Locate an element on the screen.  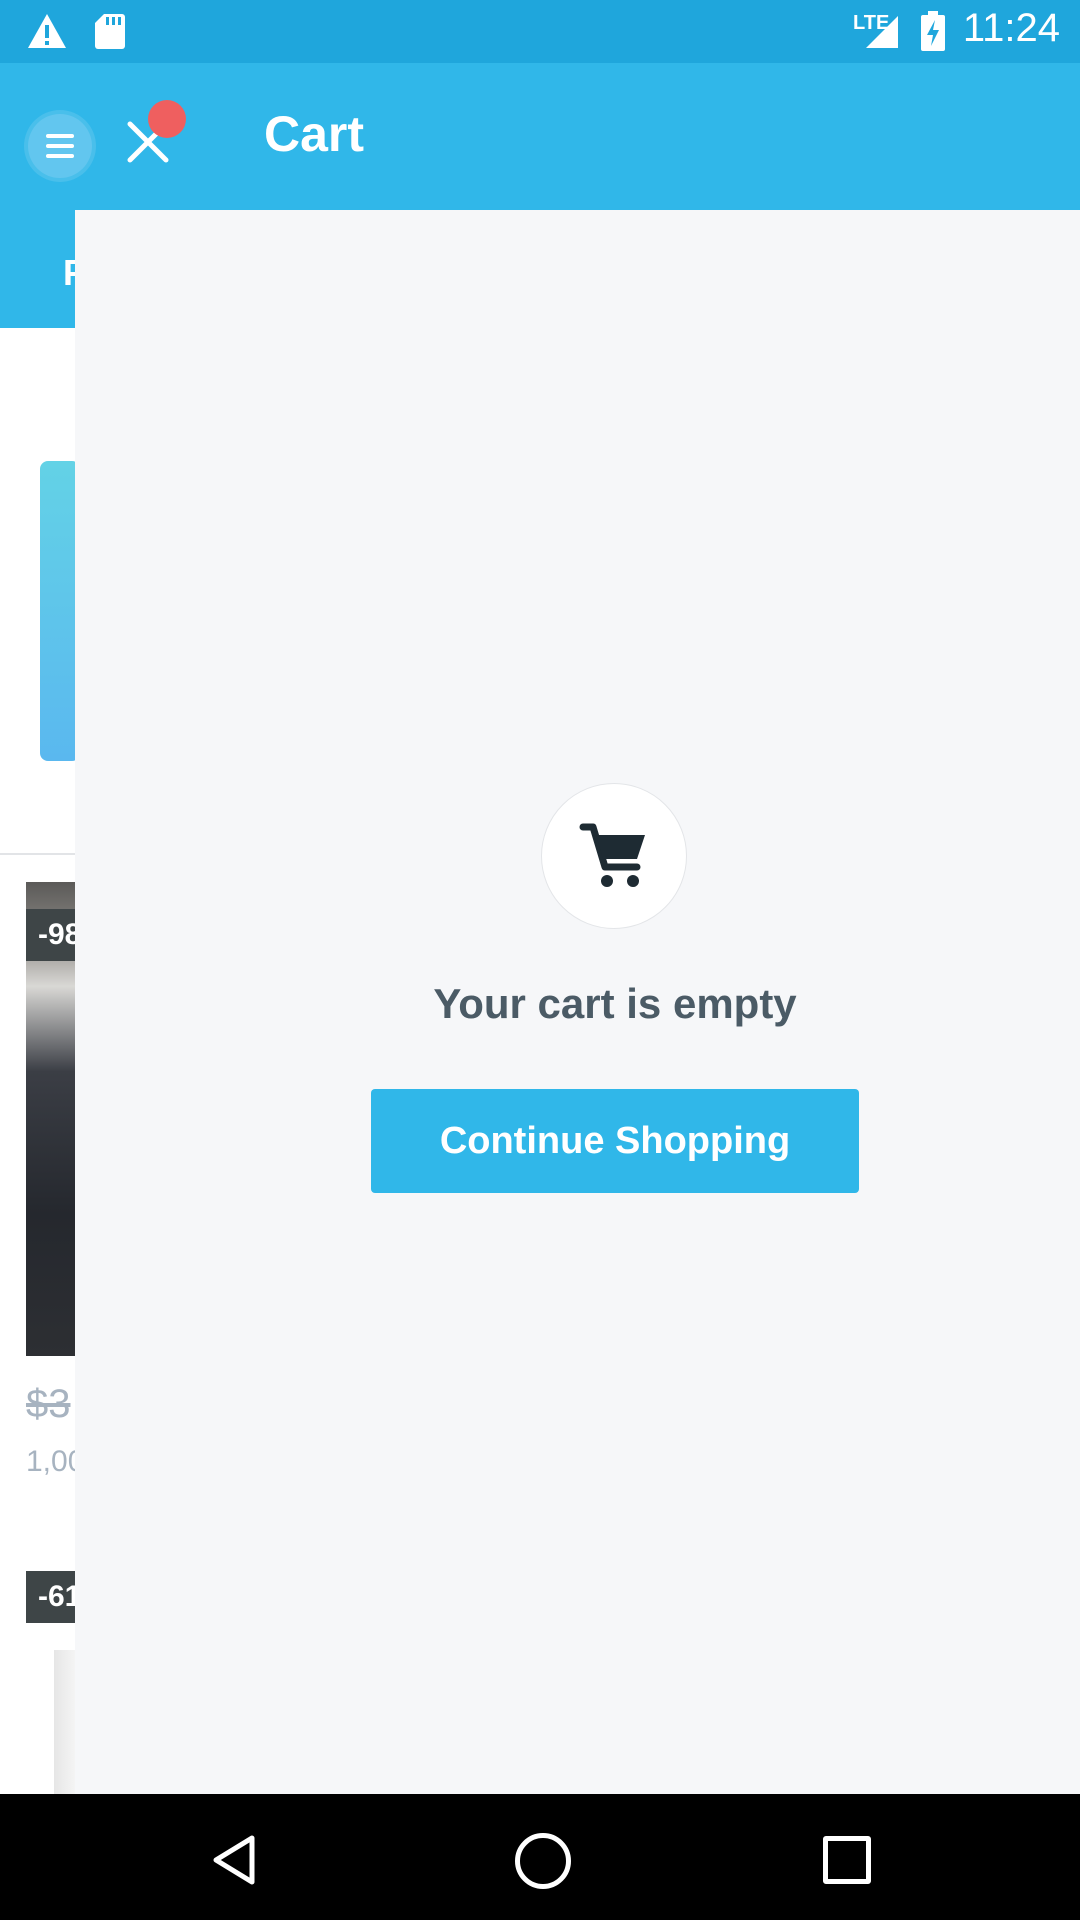
page-title: Cart is located at coordinates (314, 134).